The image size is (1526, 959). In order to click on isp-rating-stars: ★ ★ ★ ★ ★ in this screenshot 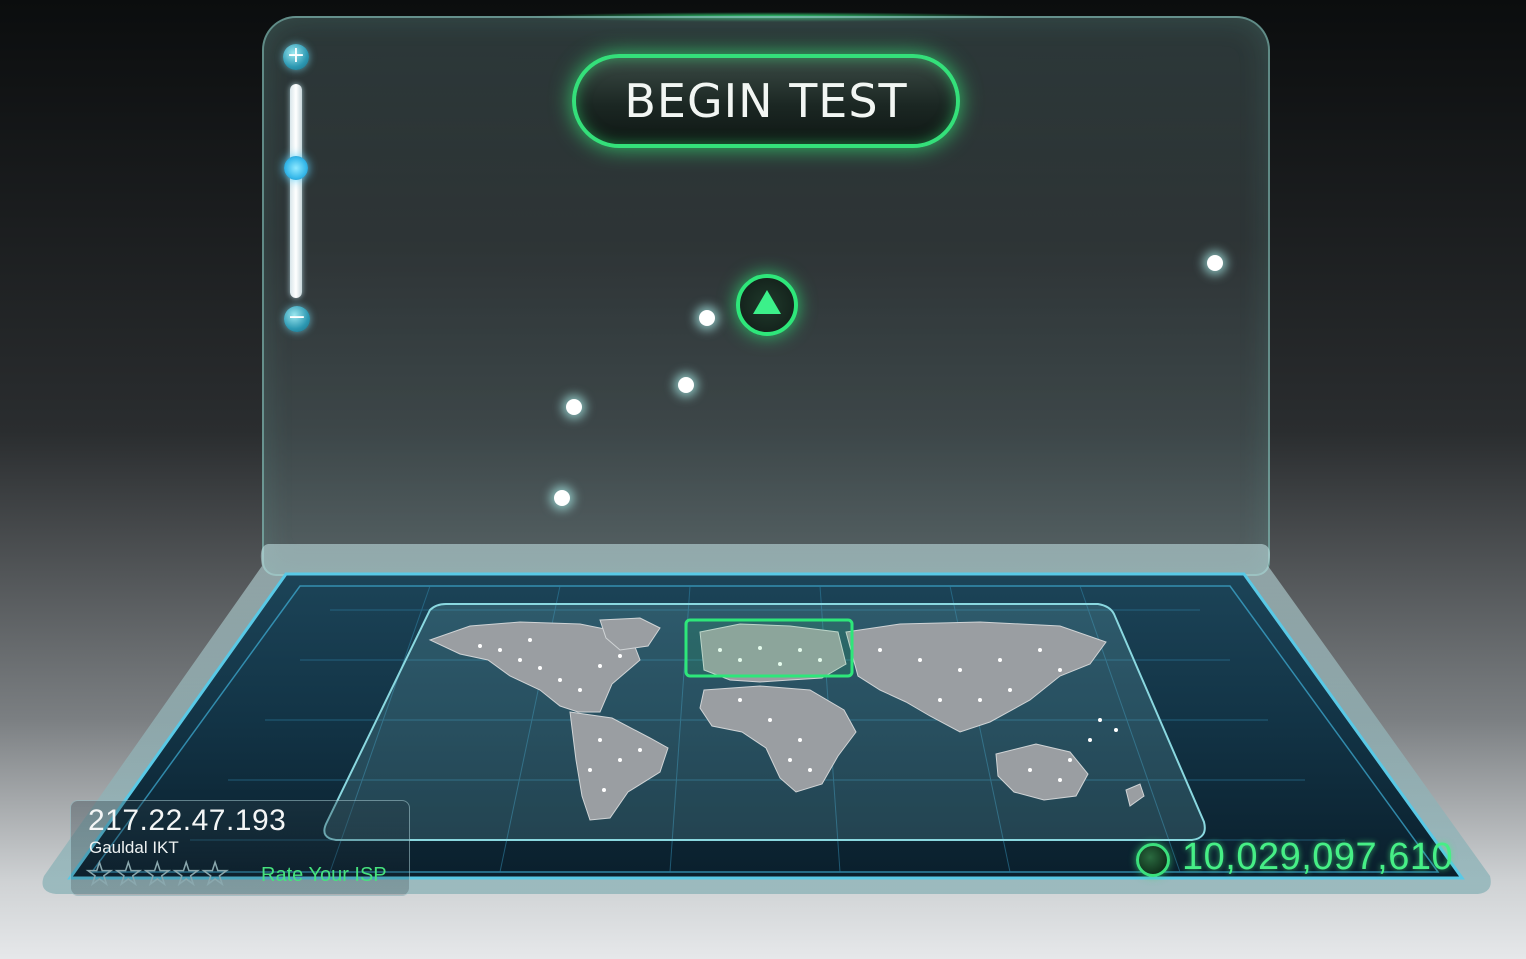, I will do `click(157, 875)`.